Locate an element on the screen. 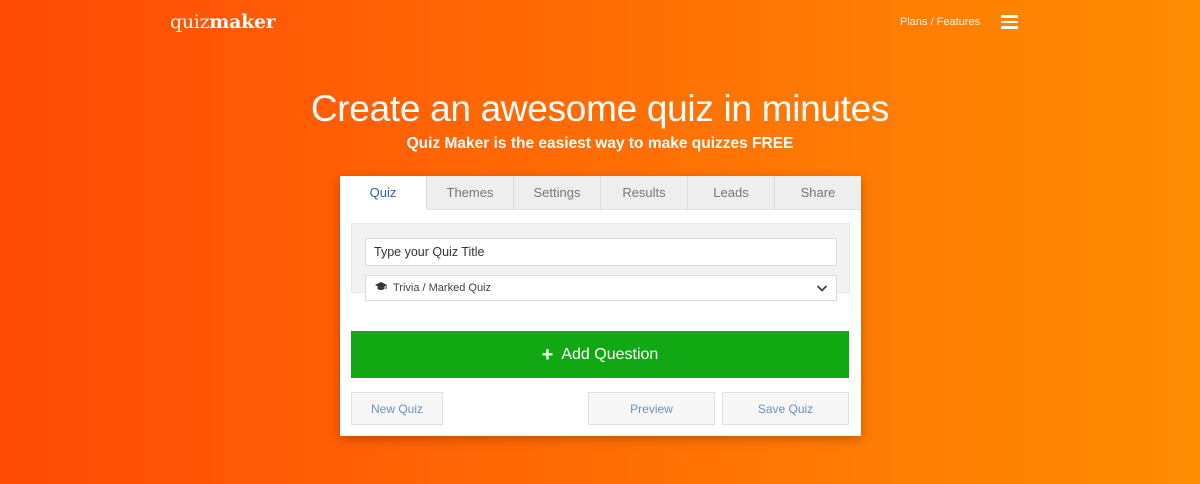  preview-button: Preview is located at coordinates (651, 408).